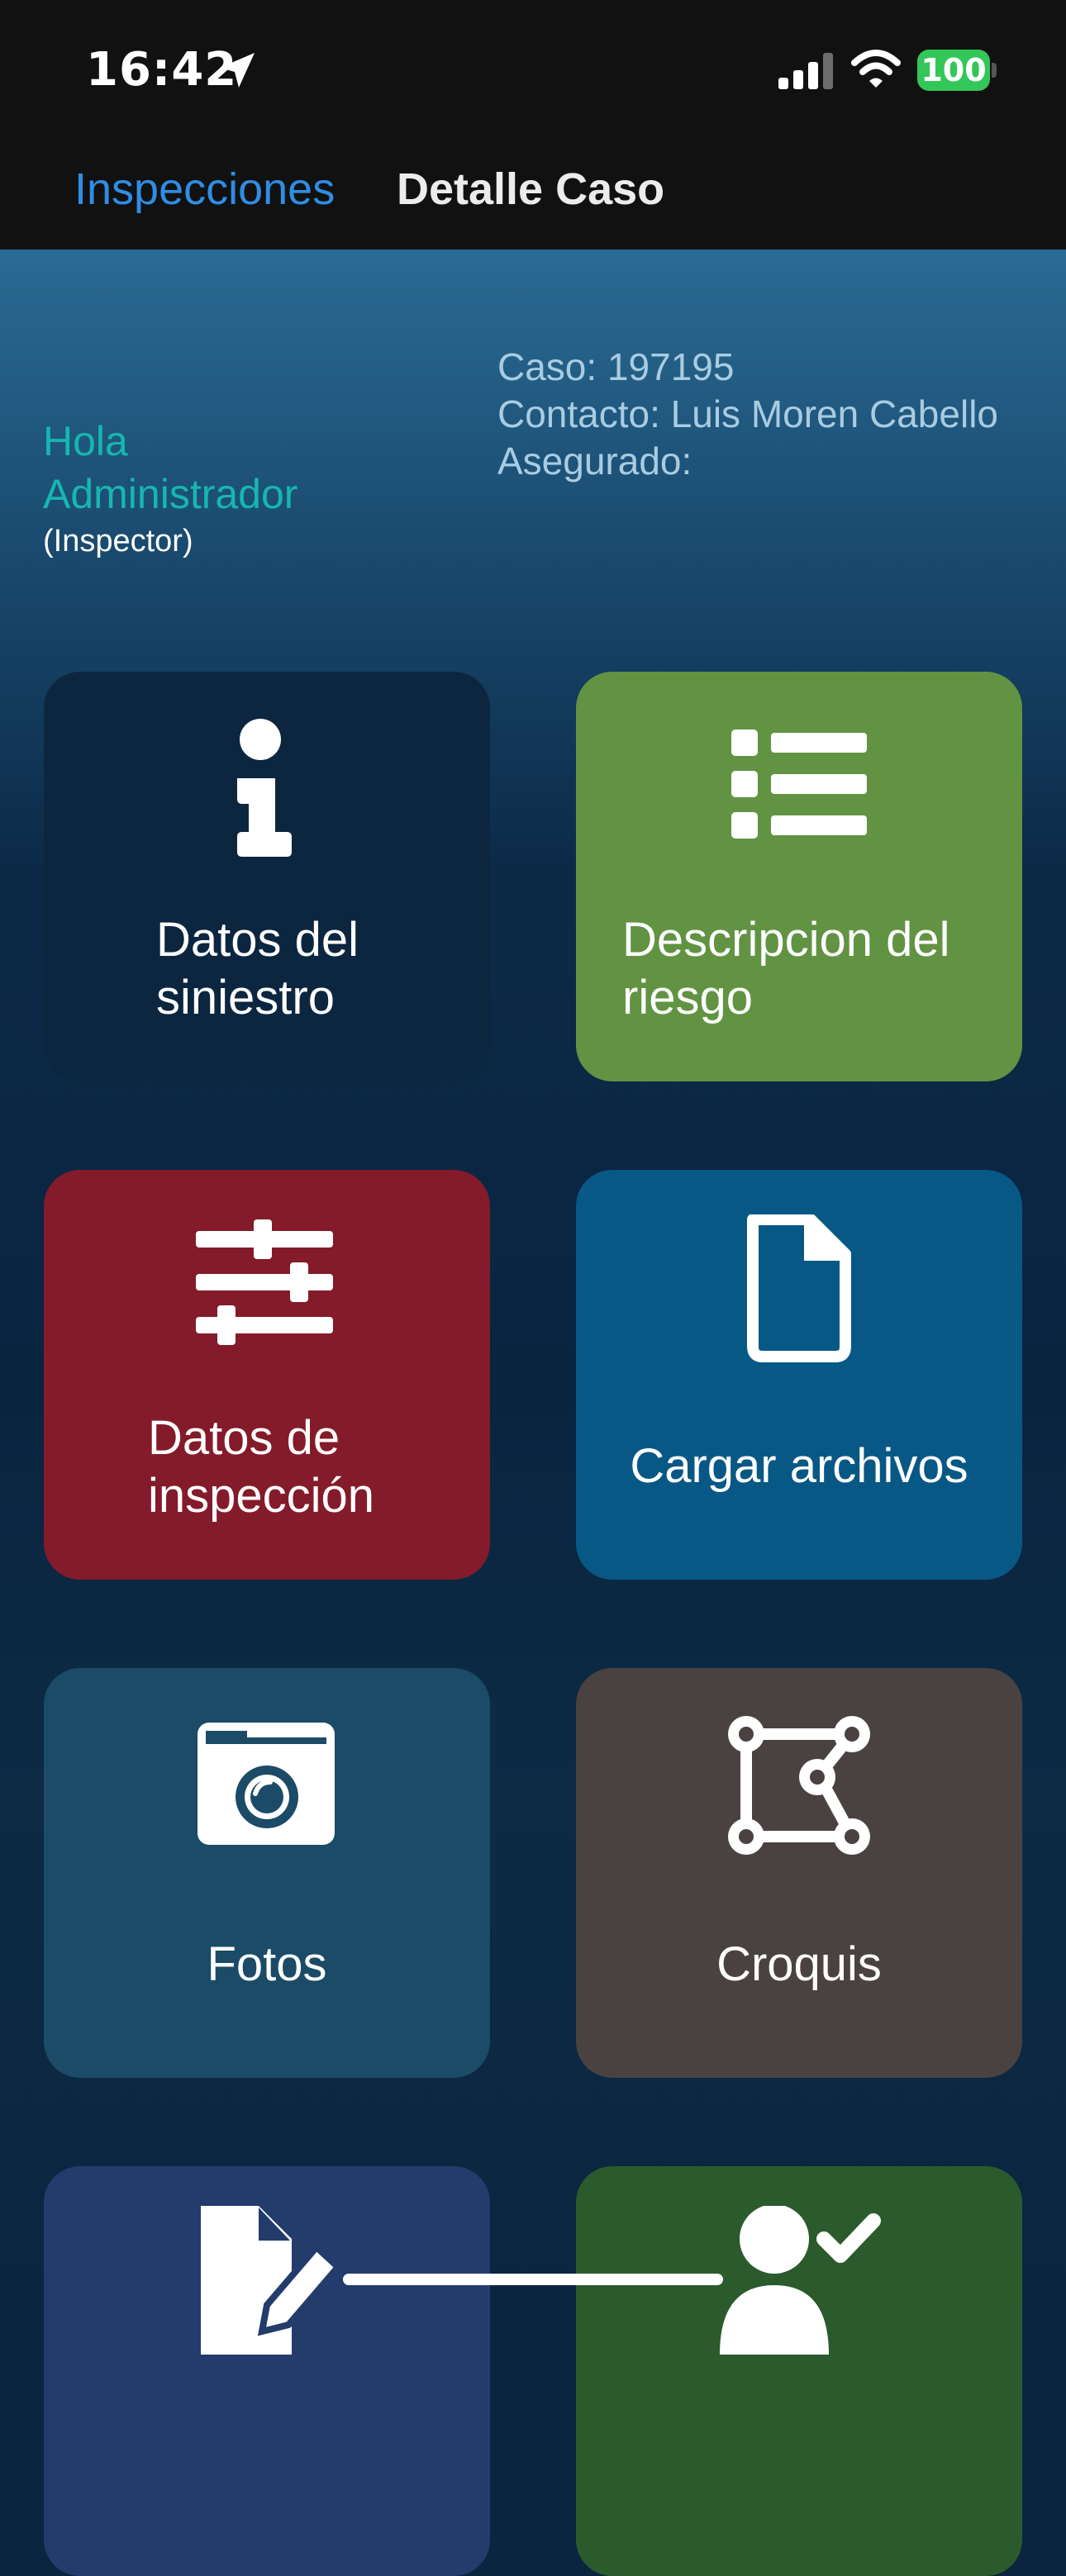  I want to click on navigation-bar: Inspecciones Detalle Caso, so click(533, 195).